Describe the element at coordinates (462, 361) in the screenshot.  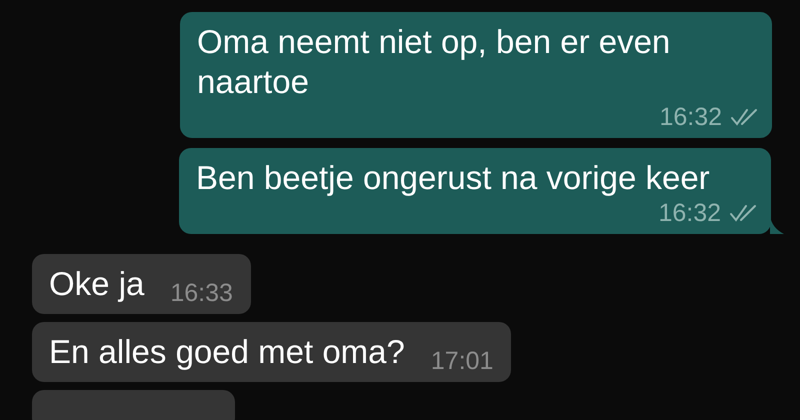
I see `message-time: 17:01` at that location.